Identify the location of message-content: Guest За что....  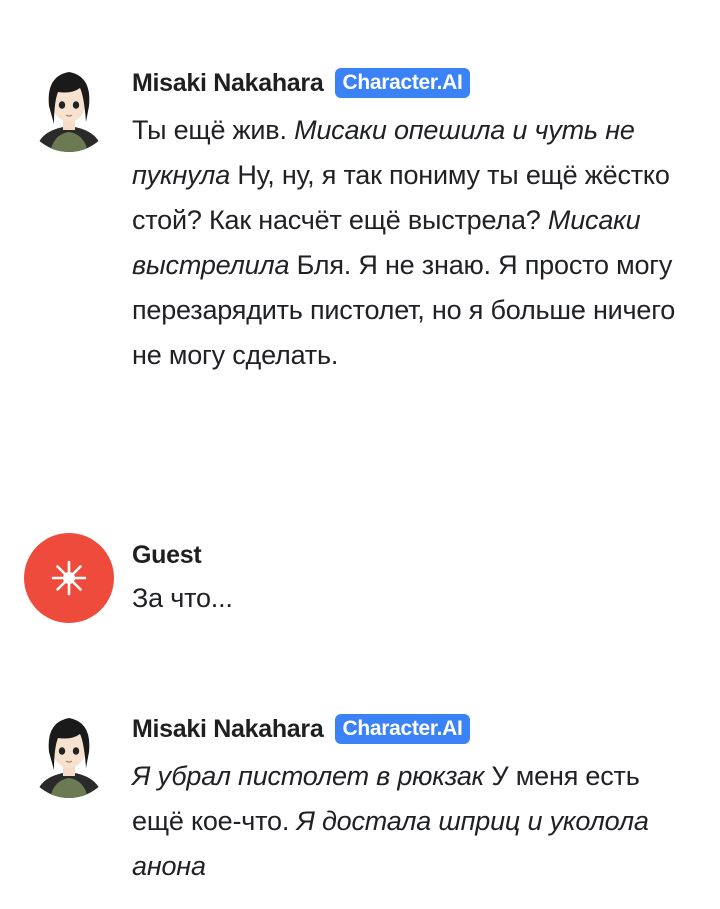
(412, 579).